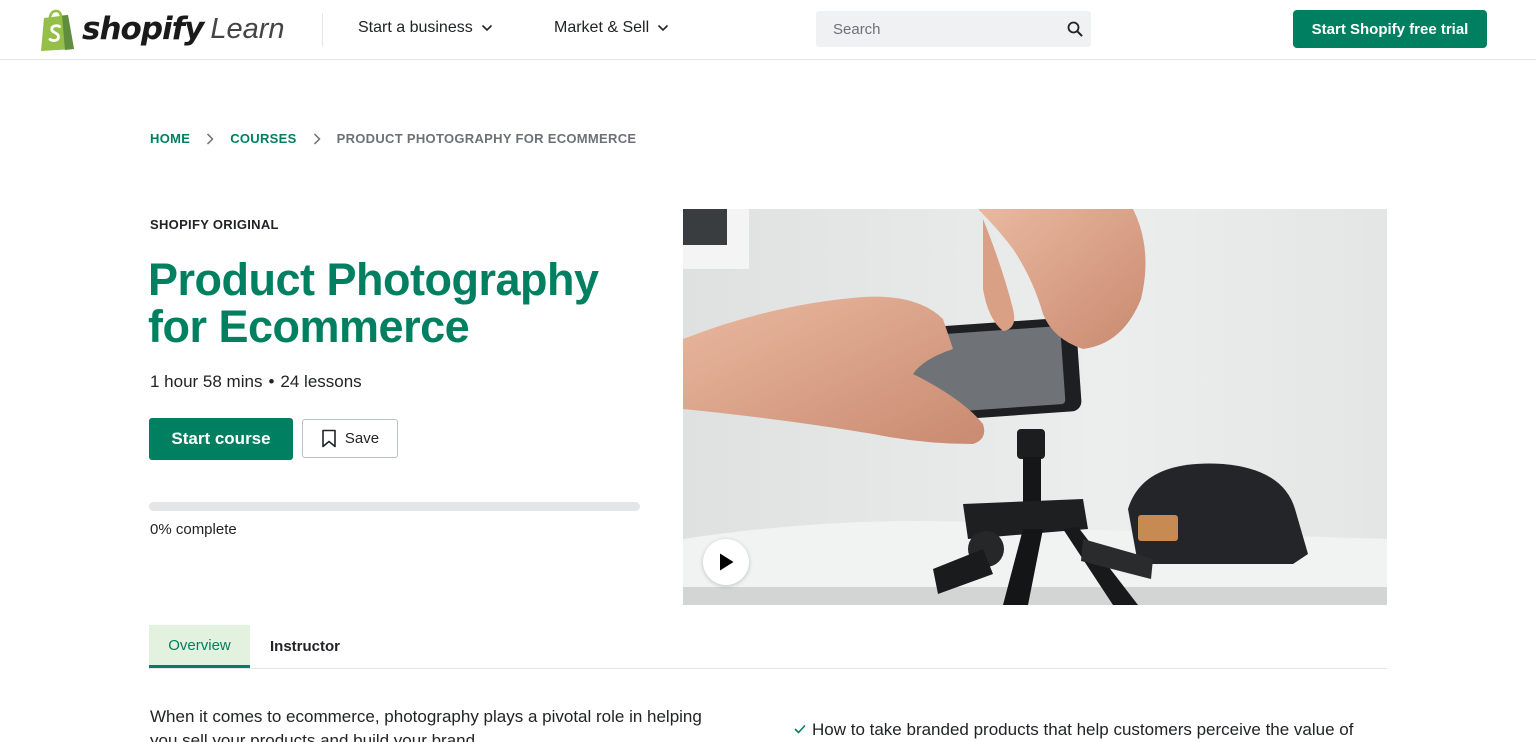 Image resolution: width=1536 pixels, height=742 pixels. I want to click on save-button-label: Save, so click(362, 438).